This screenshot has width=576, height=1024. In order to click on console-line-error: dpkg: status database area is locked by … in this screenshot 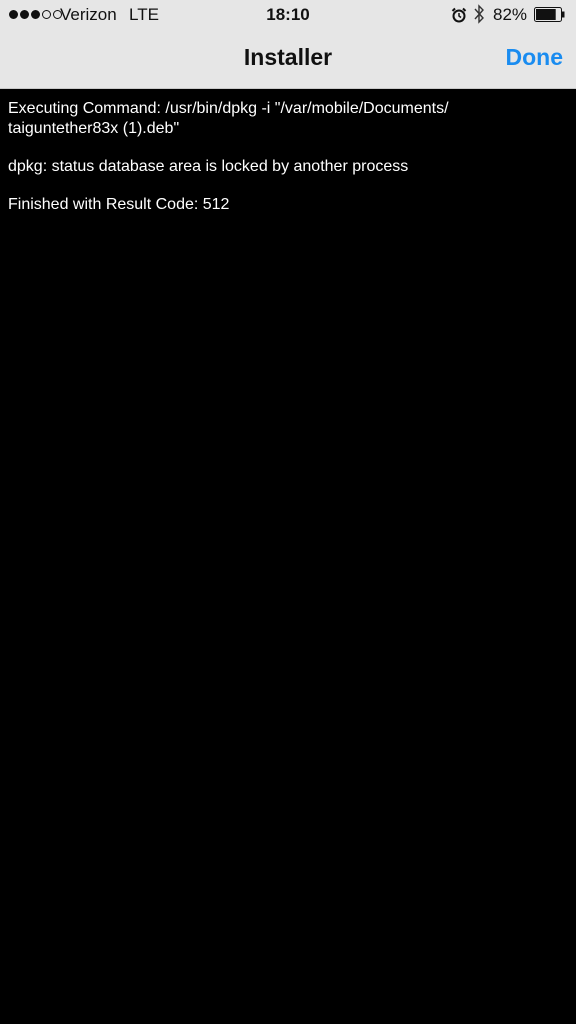, I will do `click(208, 166)`.